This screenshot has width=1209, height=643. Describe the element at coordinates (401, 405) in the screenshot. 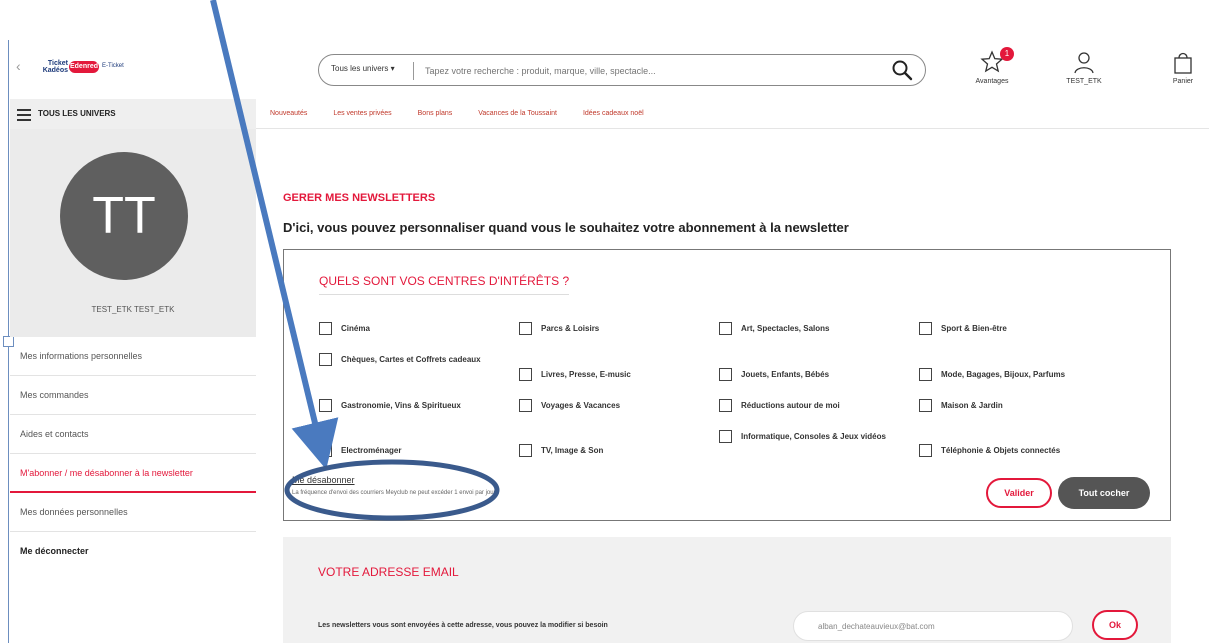

I see `checkbox-label: Gastronomie, Vins & Spiritueux` at that location.